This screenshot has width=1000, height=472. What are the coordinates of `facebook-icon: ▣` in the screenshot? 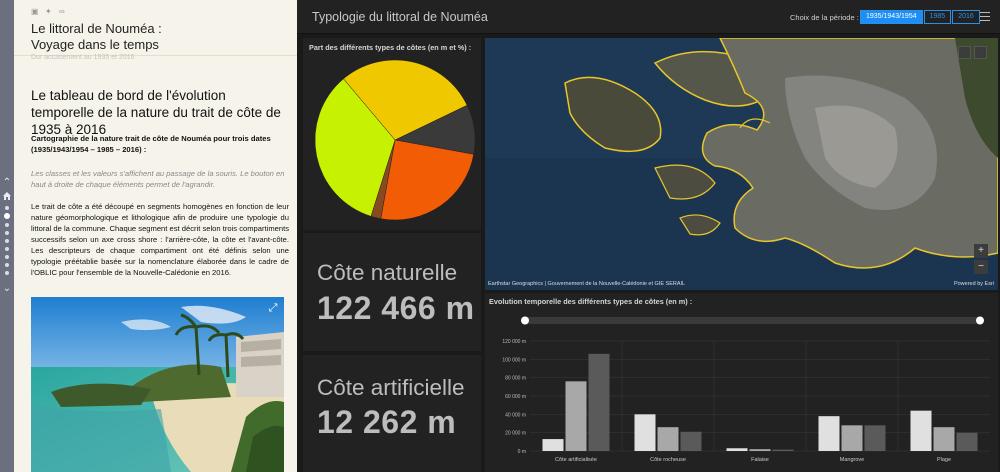 It's located at (35, 12).